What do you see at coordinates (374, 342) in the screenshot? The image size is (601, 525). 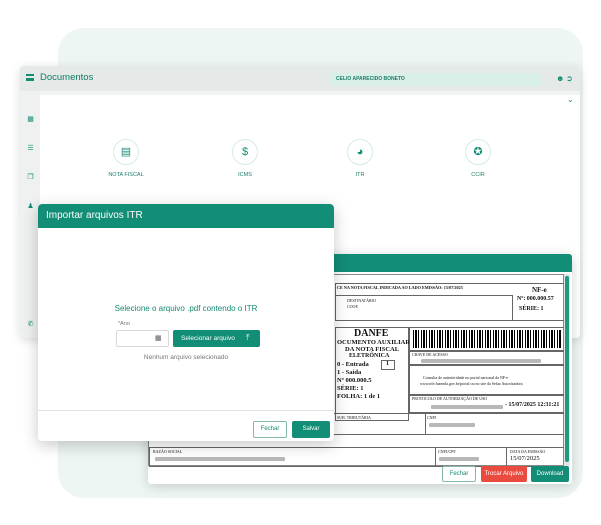 I see `danfe-subtitle-1: OCUMENTO AUXILIAR` at bounding box center [374, 342].